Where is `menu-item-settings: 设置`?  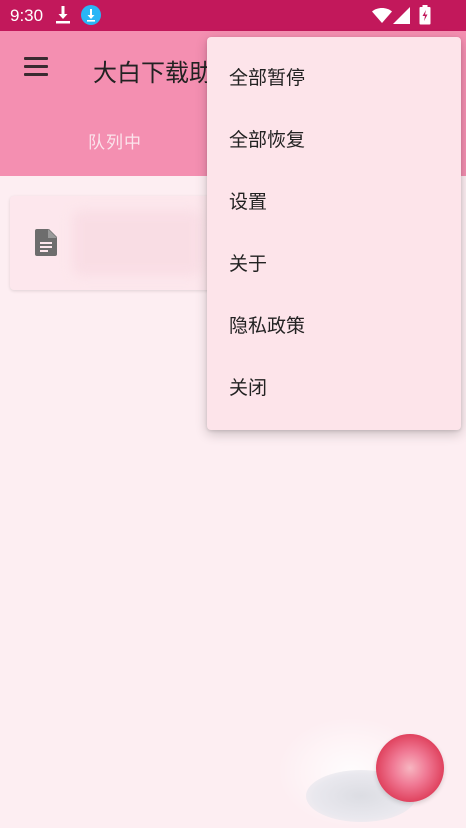
menu-item-settings: 设置 is located at coordinates (334, 202).